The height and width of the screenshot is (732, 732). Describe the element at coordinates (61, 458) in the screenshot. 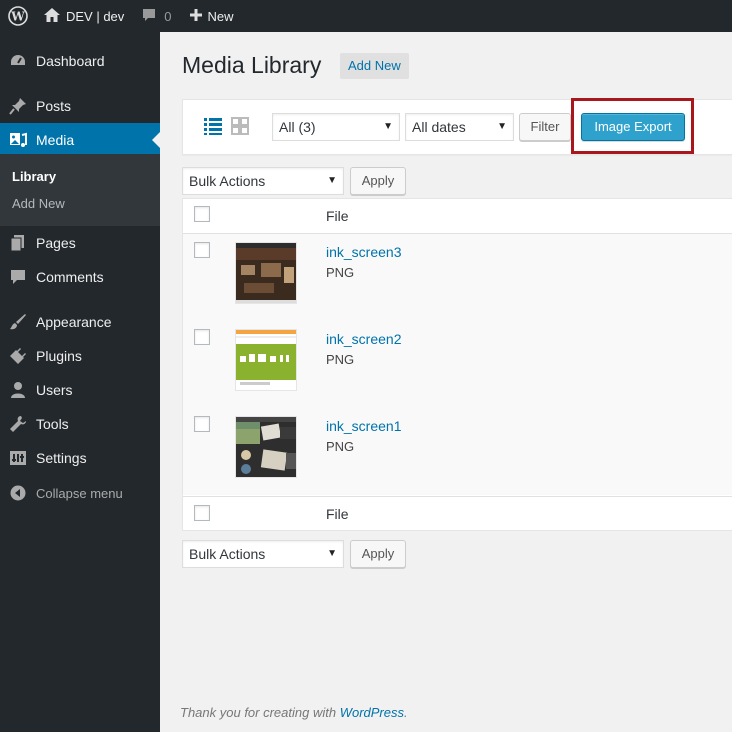

I see `sidebar-item-label: Settings` at that location.